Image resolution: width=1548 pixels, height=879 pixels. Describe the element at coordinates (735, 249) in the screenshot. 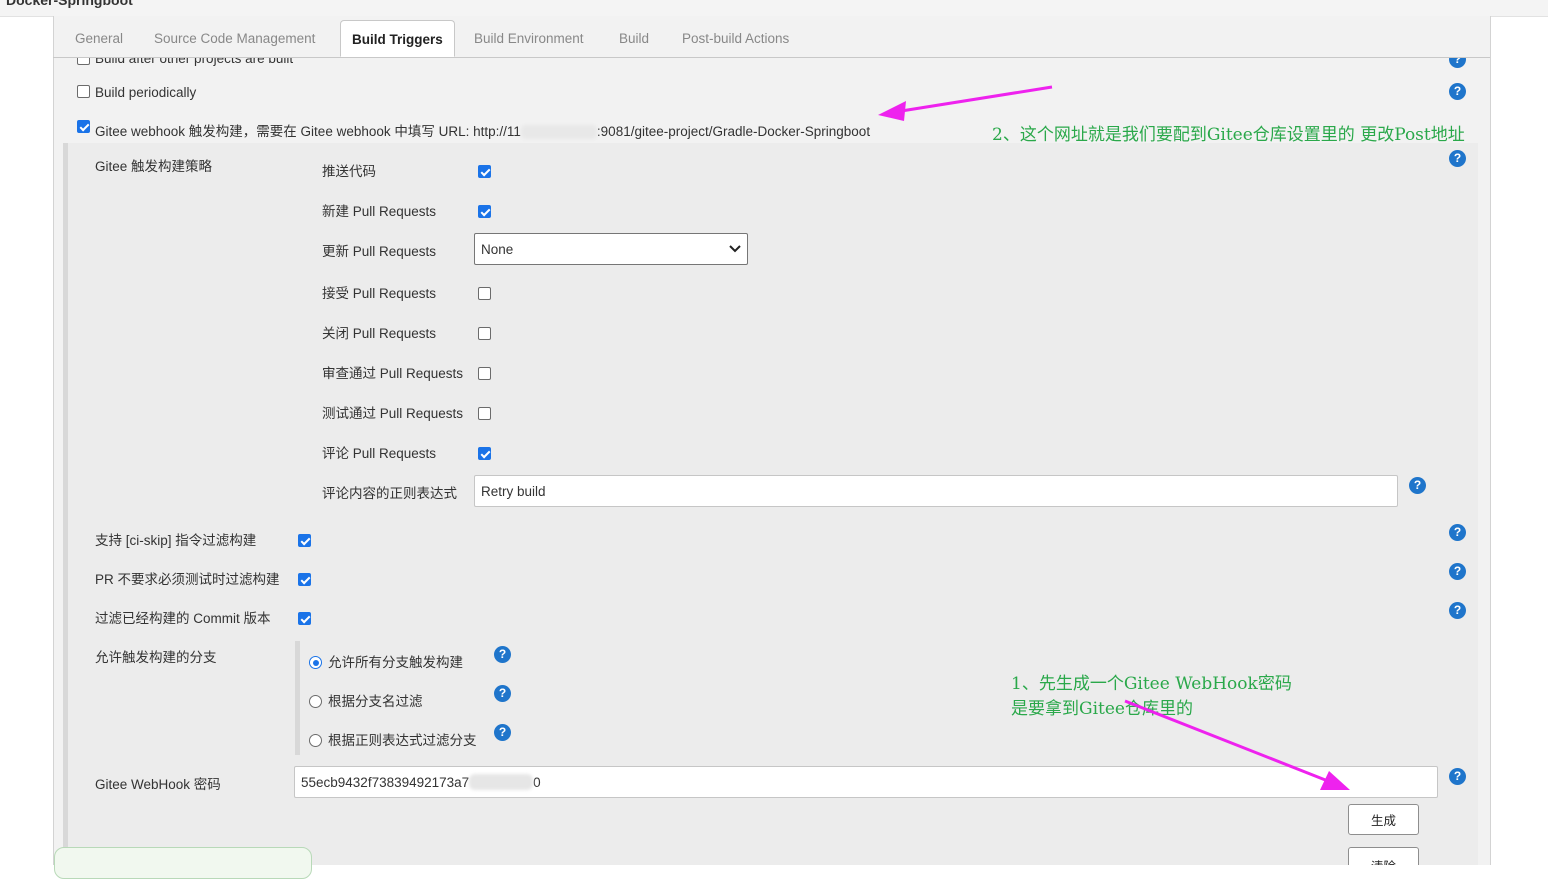

I see `chevron-down-icon` at that location.